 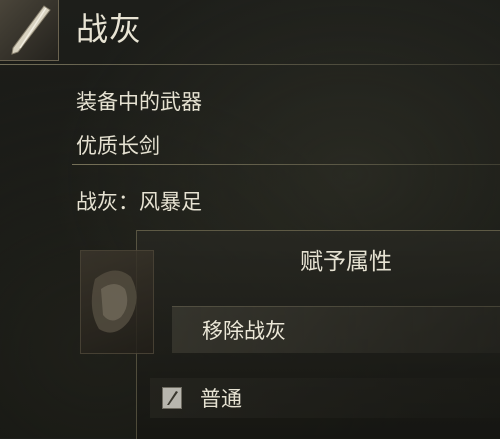 What do you see at coordinates (325, 398) in the screenshot?
I see `normal-affinity-option: 普通` at bounding box center [325, 398].